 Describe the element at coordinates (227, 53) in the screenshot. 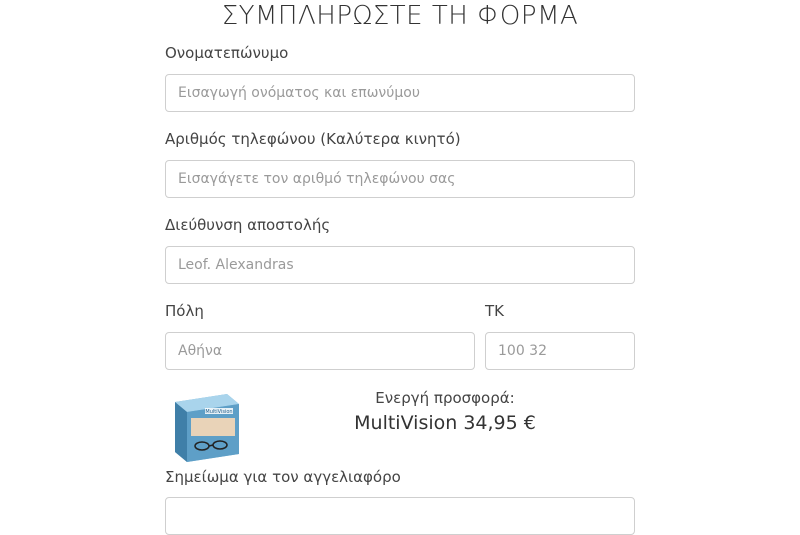

I see `fullname-label: Ονοματεπώνυμο` at that location.